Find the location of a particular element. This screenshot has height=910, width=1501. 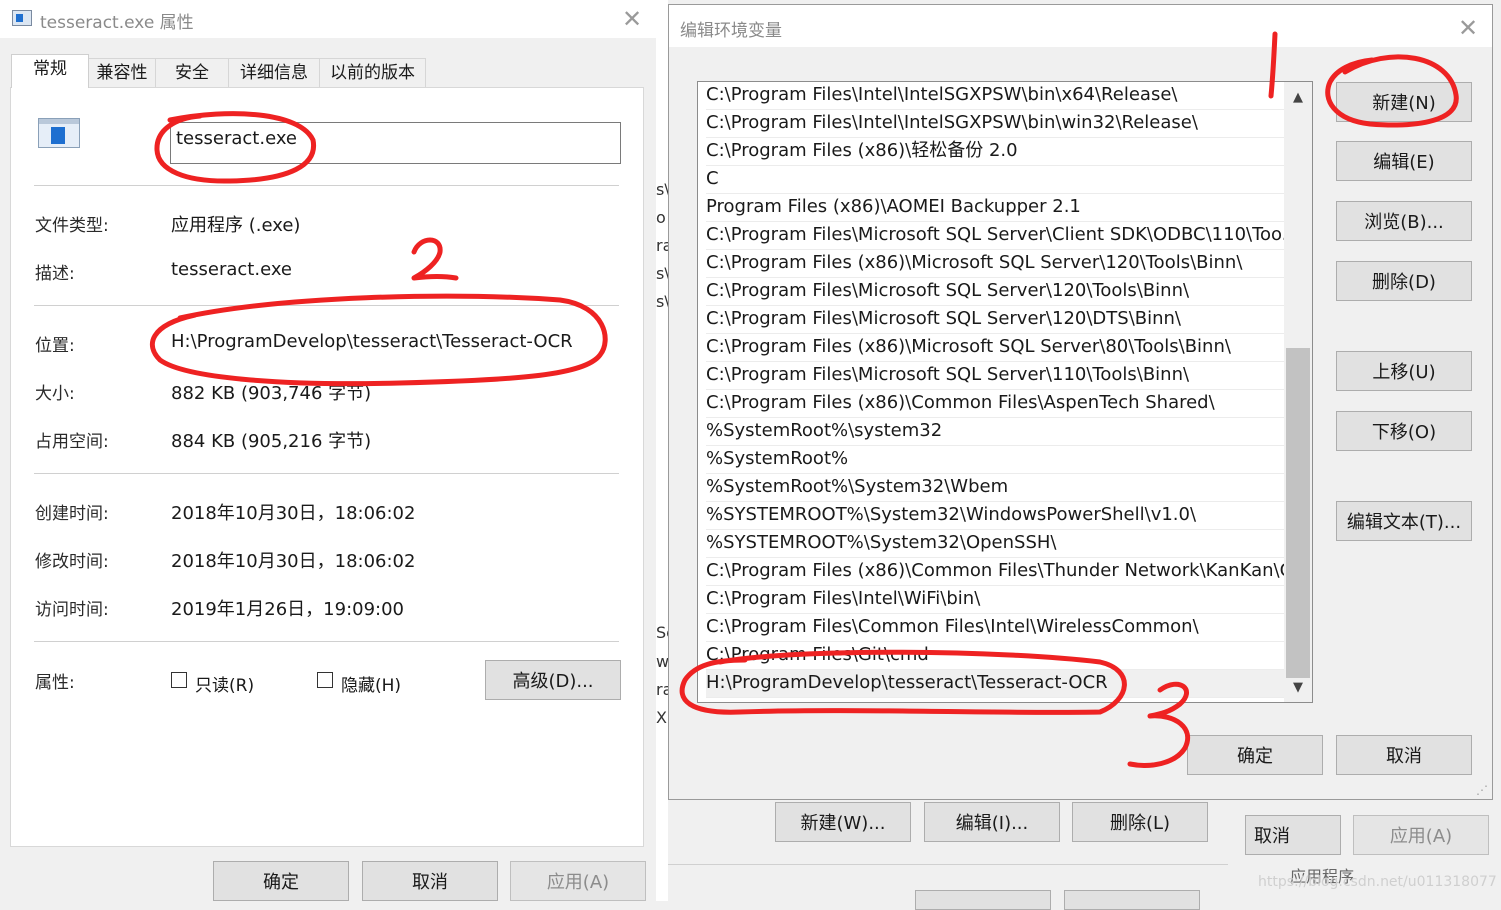

move-up-button: 上移(U) is located at coordinates (1404, 371).